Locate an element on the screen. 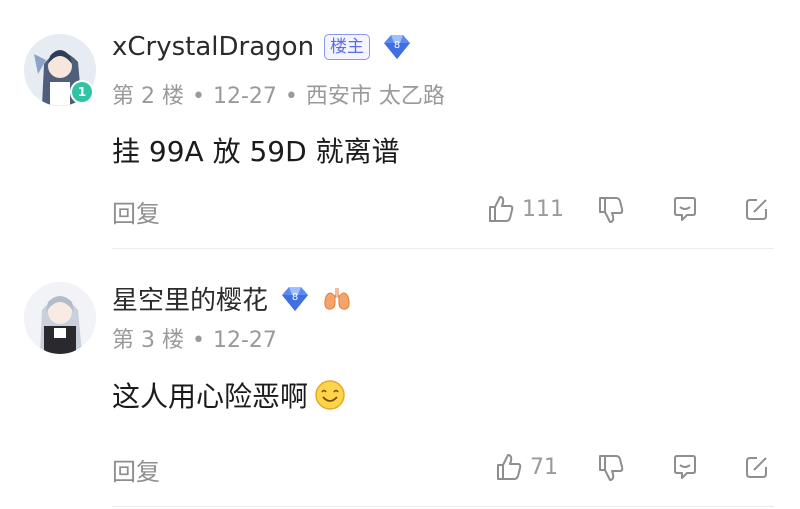 The image size is (800, 509). like-button: 71 is located at coordinates (526, 467).